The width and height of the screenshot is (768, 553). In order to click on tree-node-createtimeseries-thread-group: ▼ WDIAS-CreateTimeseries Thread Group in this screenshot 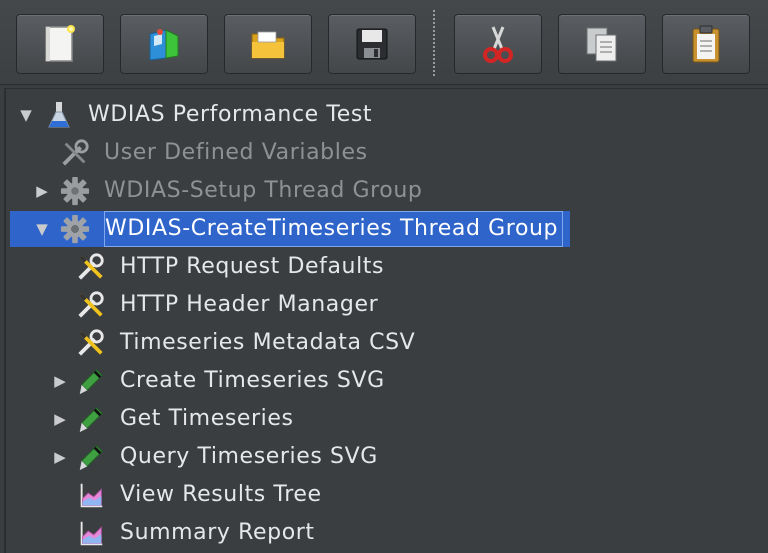, I will do `click(387, 229)`.